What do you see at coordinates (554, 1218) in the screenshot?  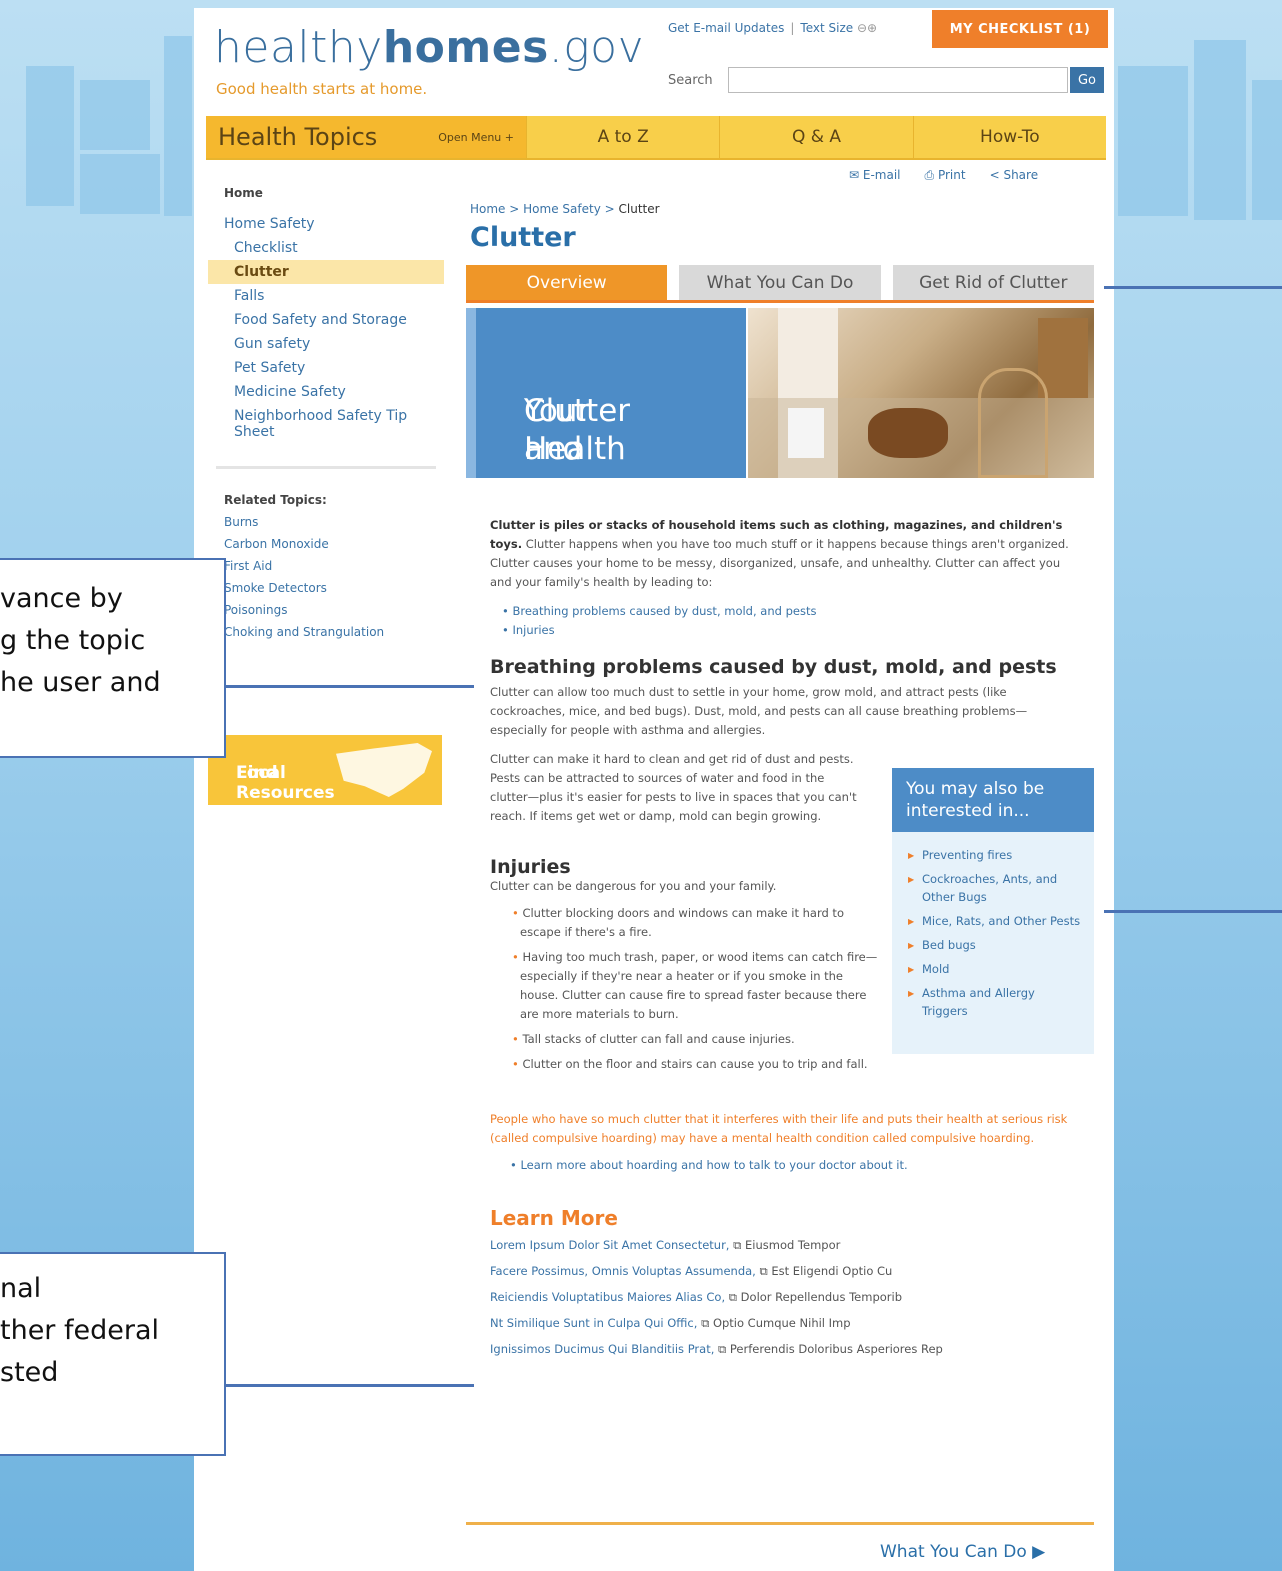 I see `learn-more-heading: Learn More` at bounding box center [554, 1218].